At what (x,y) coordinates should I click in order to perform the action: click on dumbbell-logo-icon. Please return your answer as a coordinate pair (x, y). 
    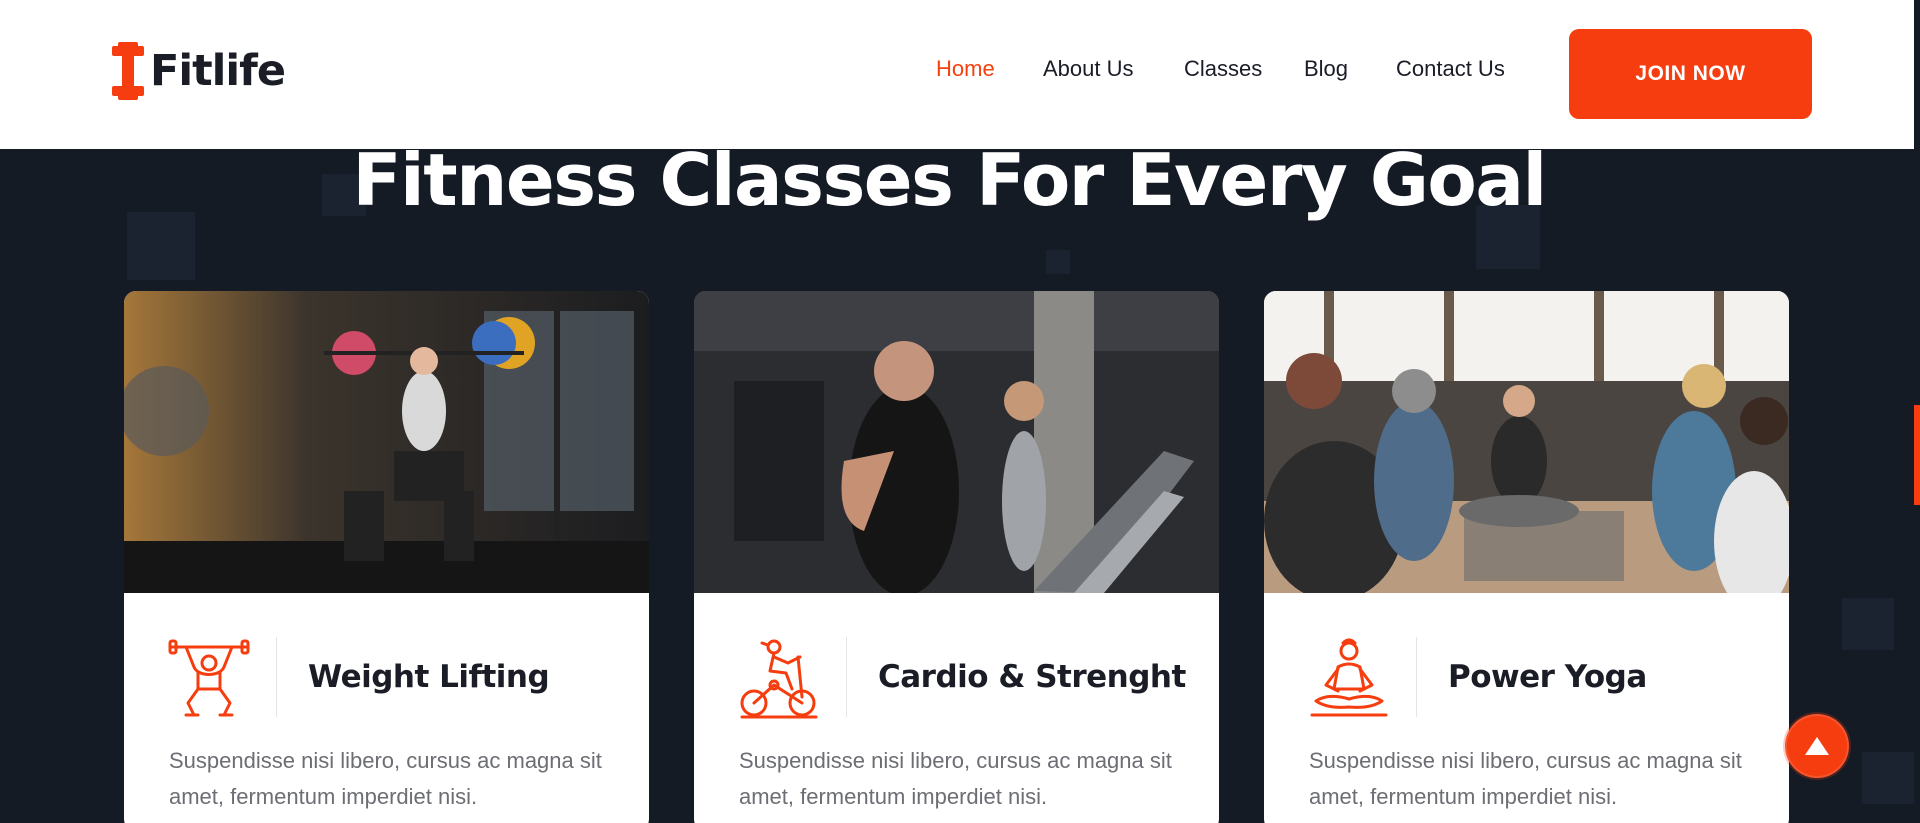
    Looking at the image, I should click on (128, 71).